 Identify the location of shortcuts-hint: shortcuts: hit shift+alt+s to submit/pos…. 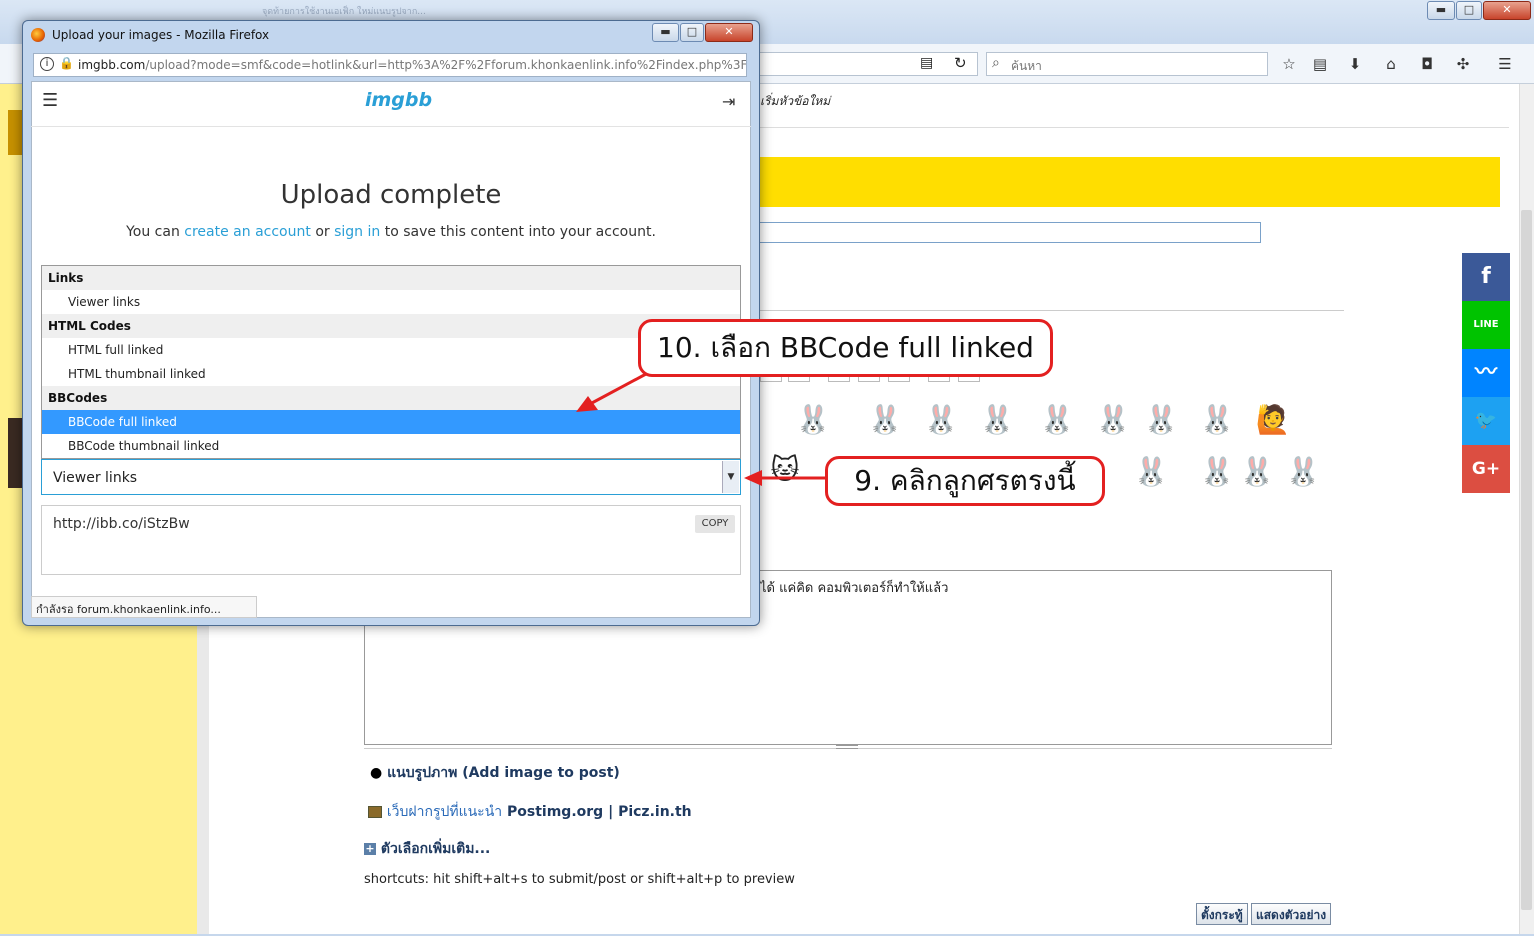
(579, 879).